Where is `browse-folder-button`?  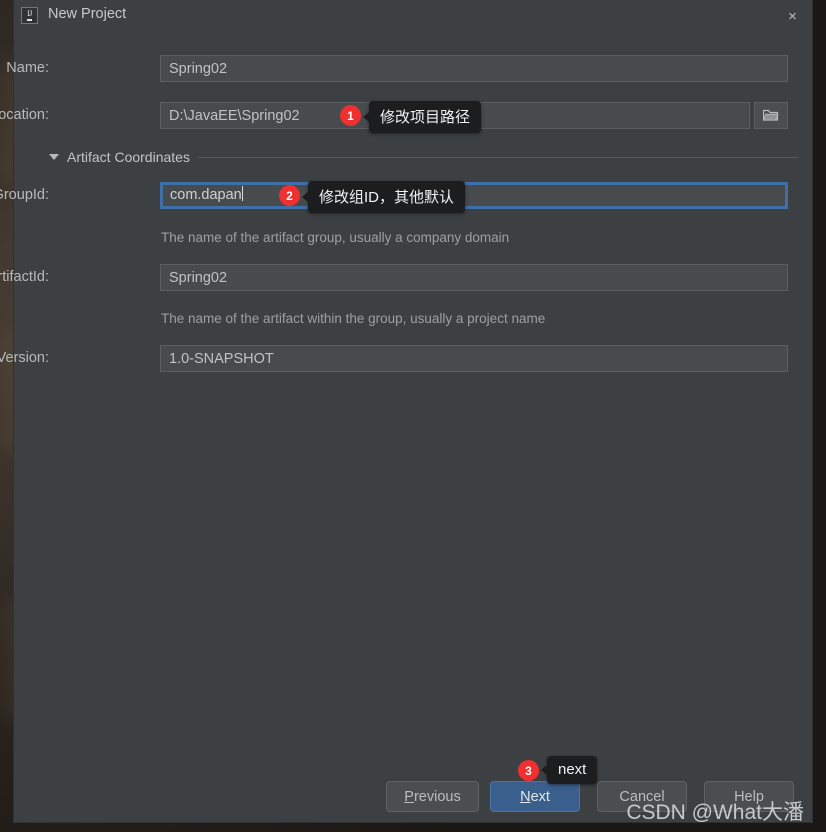
browse-folder-button is located at coordinates (771, 115).